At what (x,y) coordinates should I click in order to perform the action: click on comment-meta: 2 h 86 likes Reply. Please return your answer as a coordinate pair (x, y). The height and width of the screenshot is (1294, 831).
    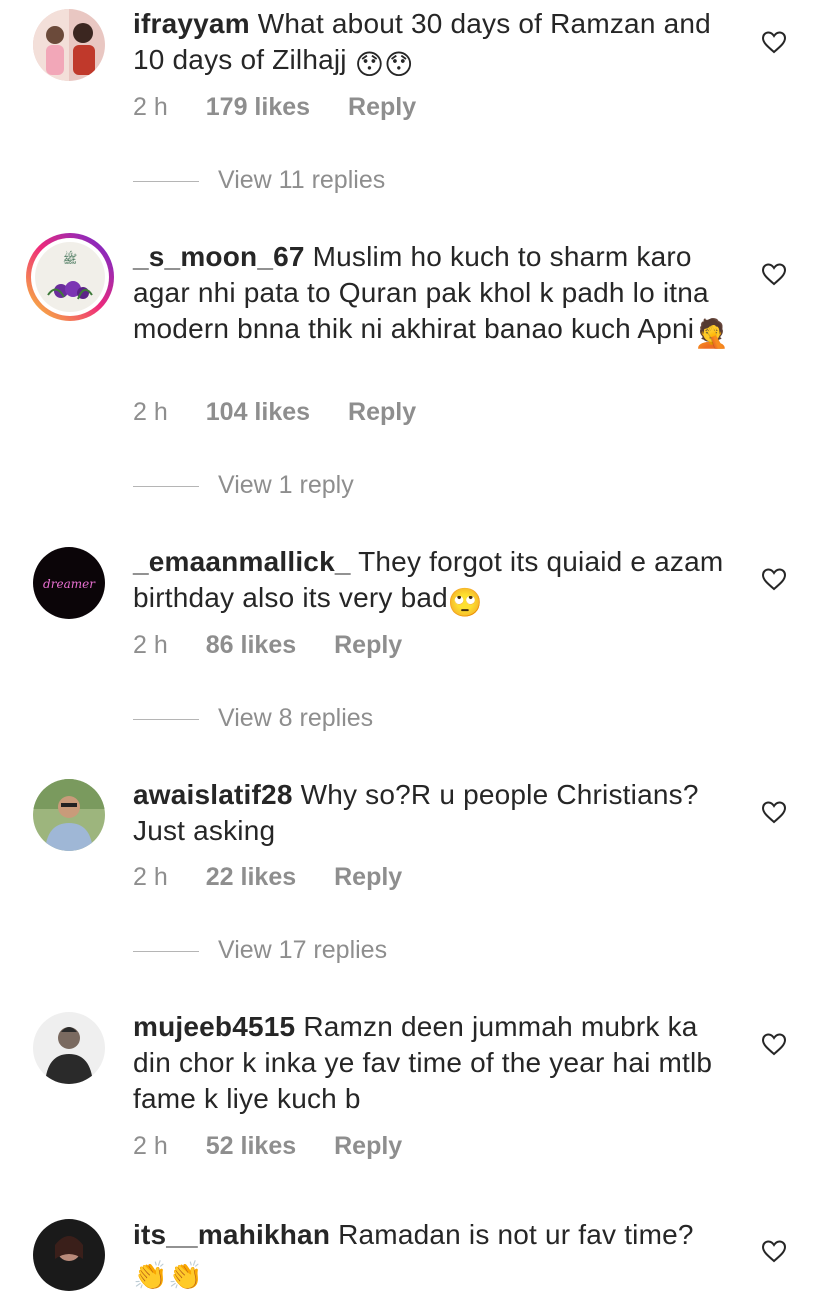
    Looking at the image, I should click on (286, 645).